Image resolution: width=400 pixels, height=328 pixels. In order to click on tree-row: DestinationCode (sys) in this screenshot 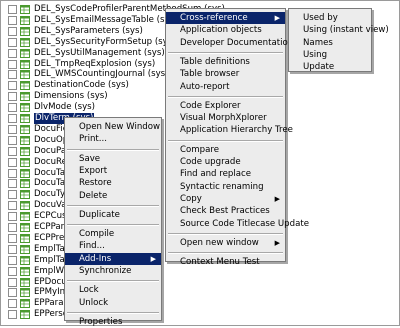, I will do `click(68, 85)`.